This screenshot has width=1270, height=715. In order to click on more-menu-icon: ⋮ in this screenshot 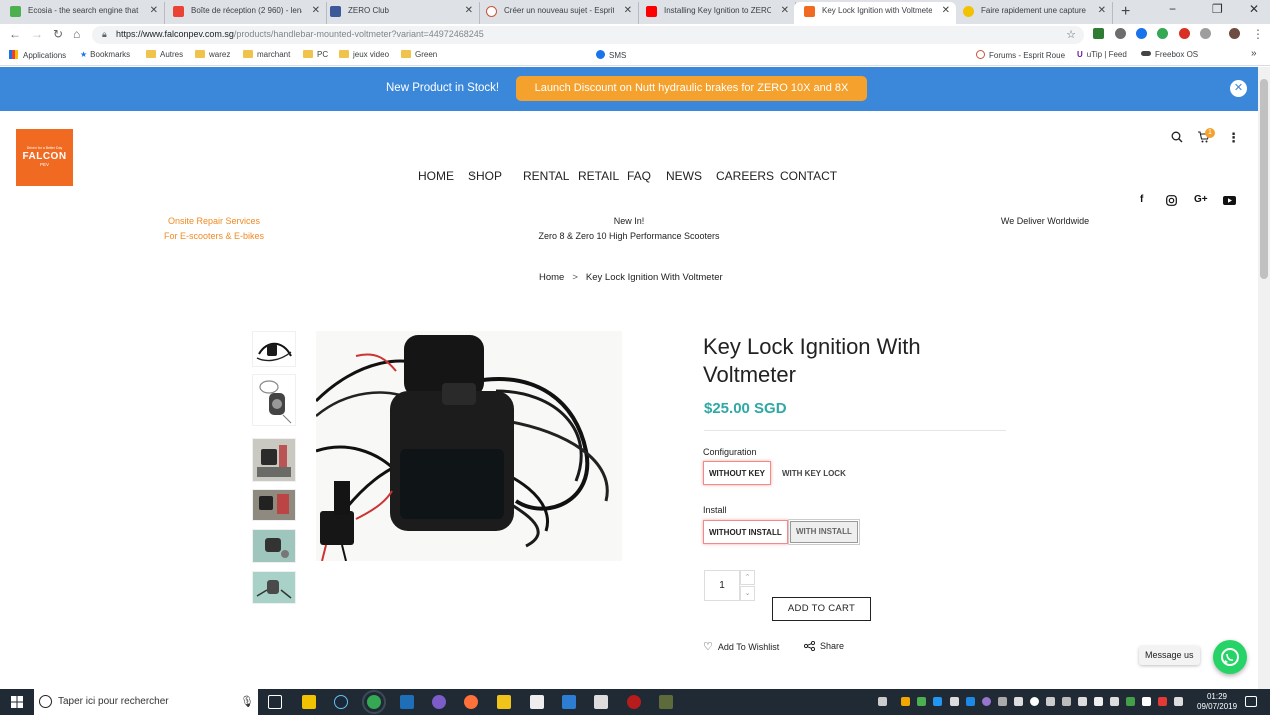, I will do `click(1233, 138)`.